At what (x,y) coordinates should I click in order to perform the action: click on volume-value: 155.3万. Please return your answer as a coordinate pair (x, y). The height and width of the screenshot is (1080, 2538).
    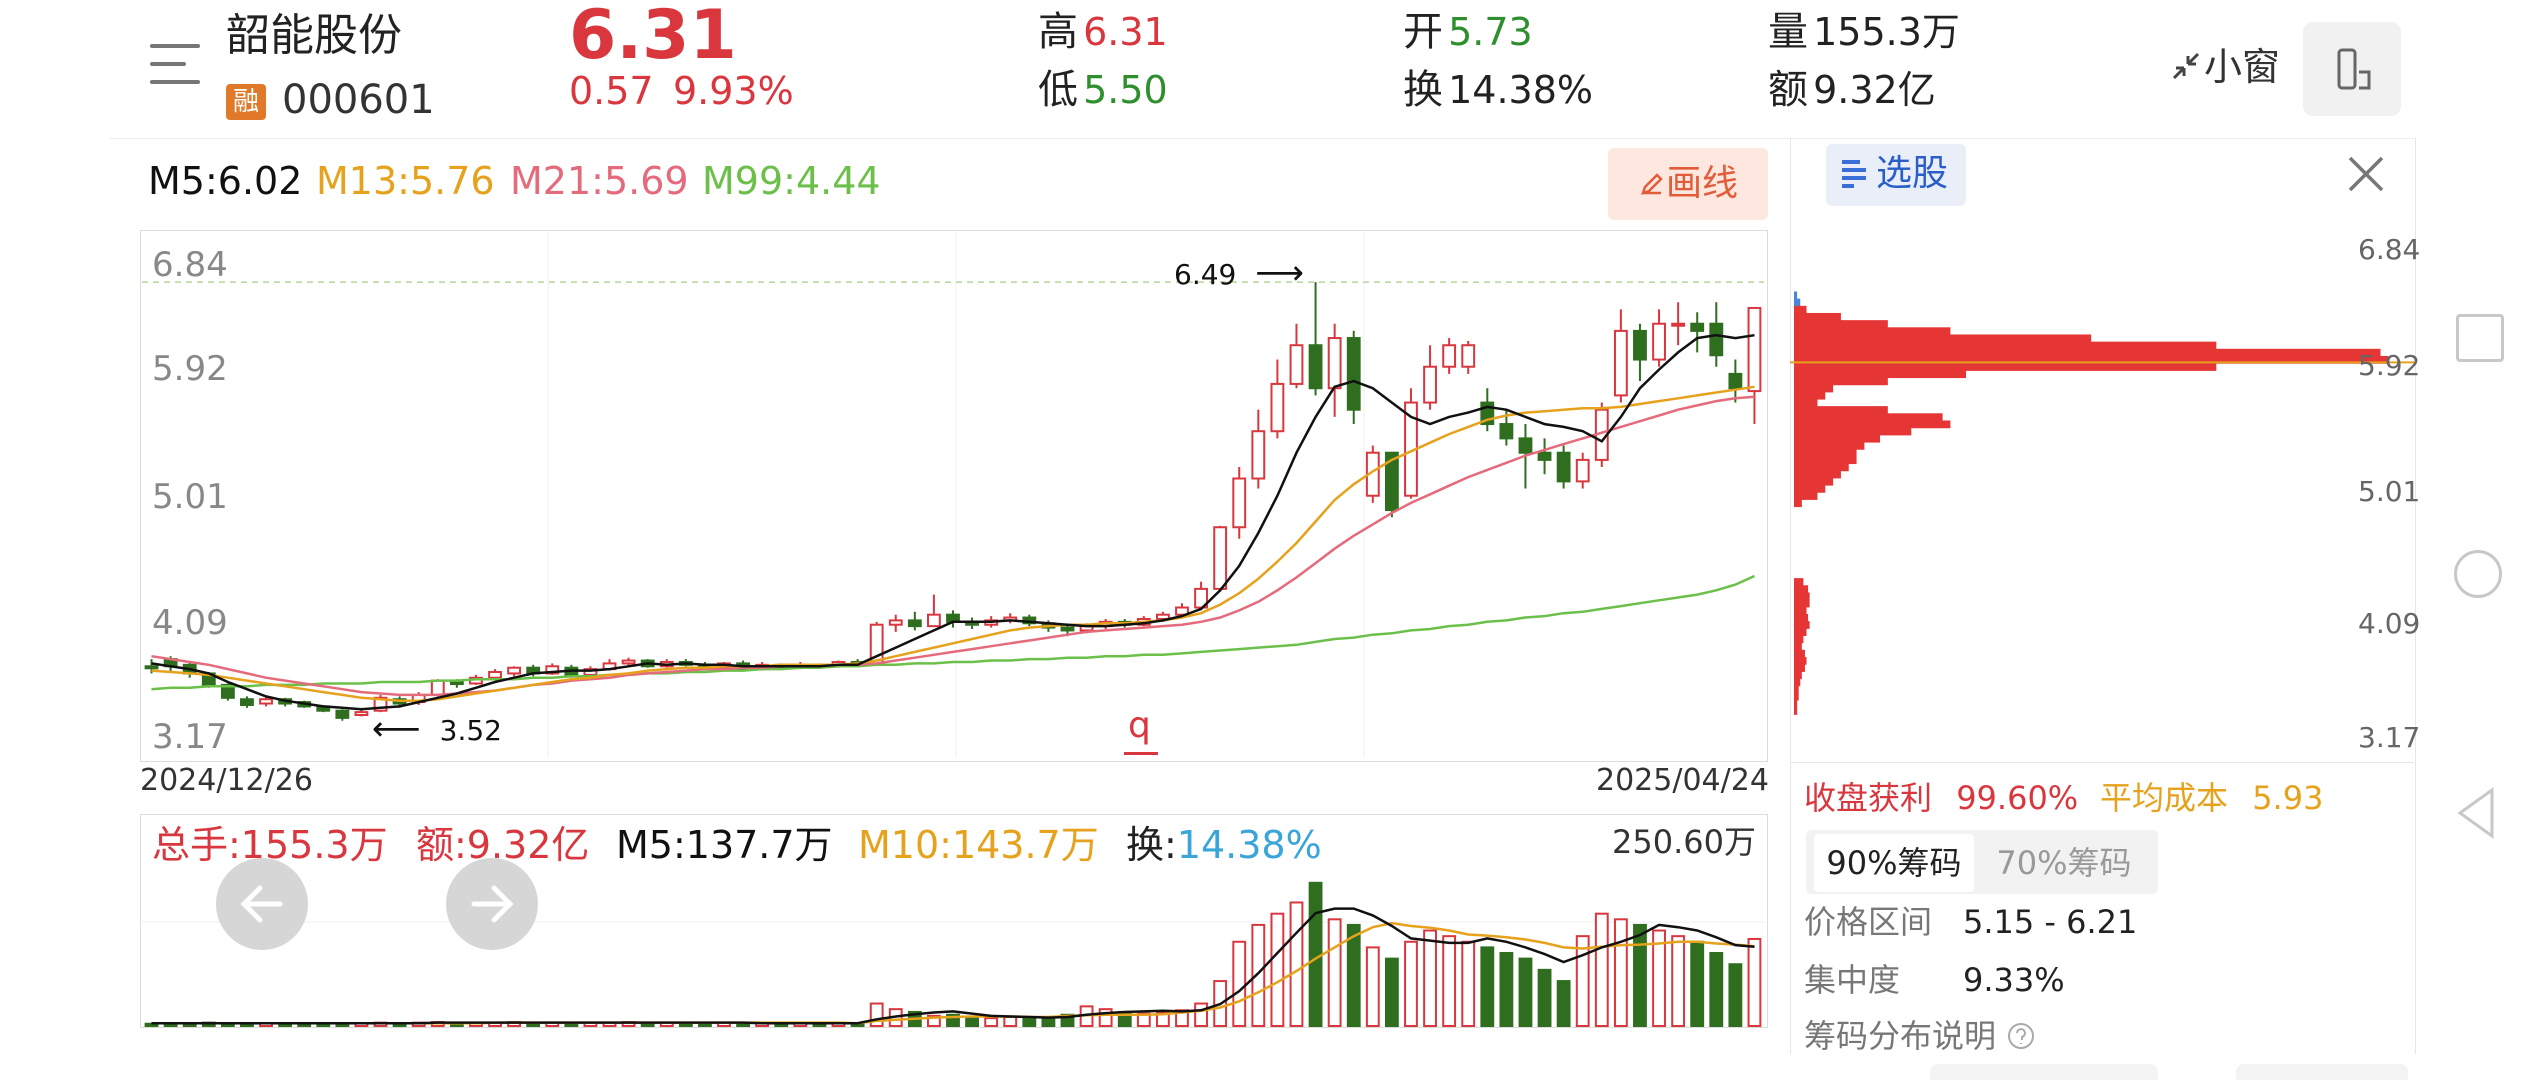
    Looking at the image, I should click on (1886, 32).